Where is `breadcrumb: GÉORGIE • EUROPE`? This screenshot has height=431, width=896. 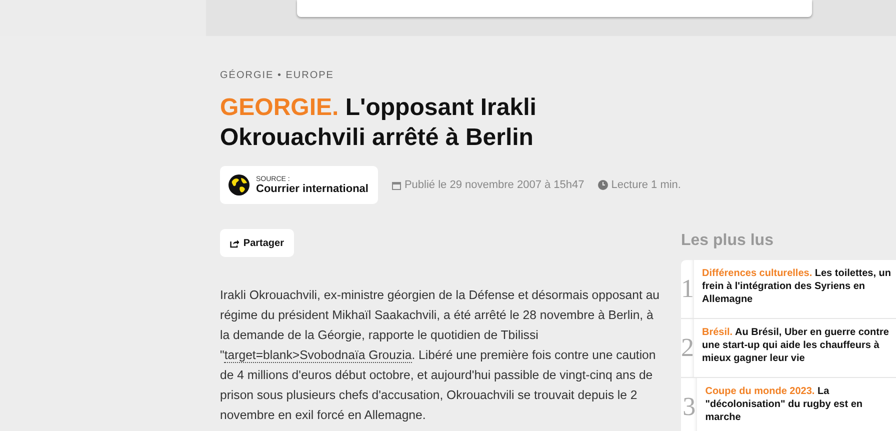 breadcrumb: GÉORGIE • EUROPE is located at coordinates (277, 76).